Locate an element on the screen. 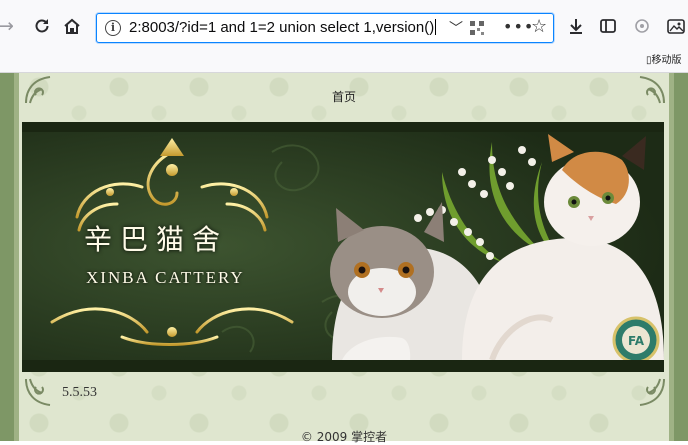 Image resolution: width=688 pixels, height=445 pixels. query-result-text: 5.5.53 is located at coordinates (79, 392).